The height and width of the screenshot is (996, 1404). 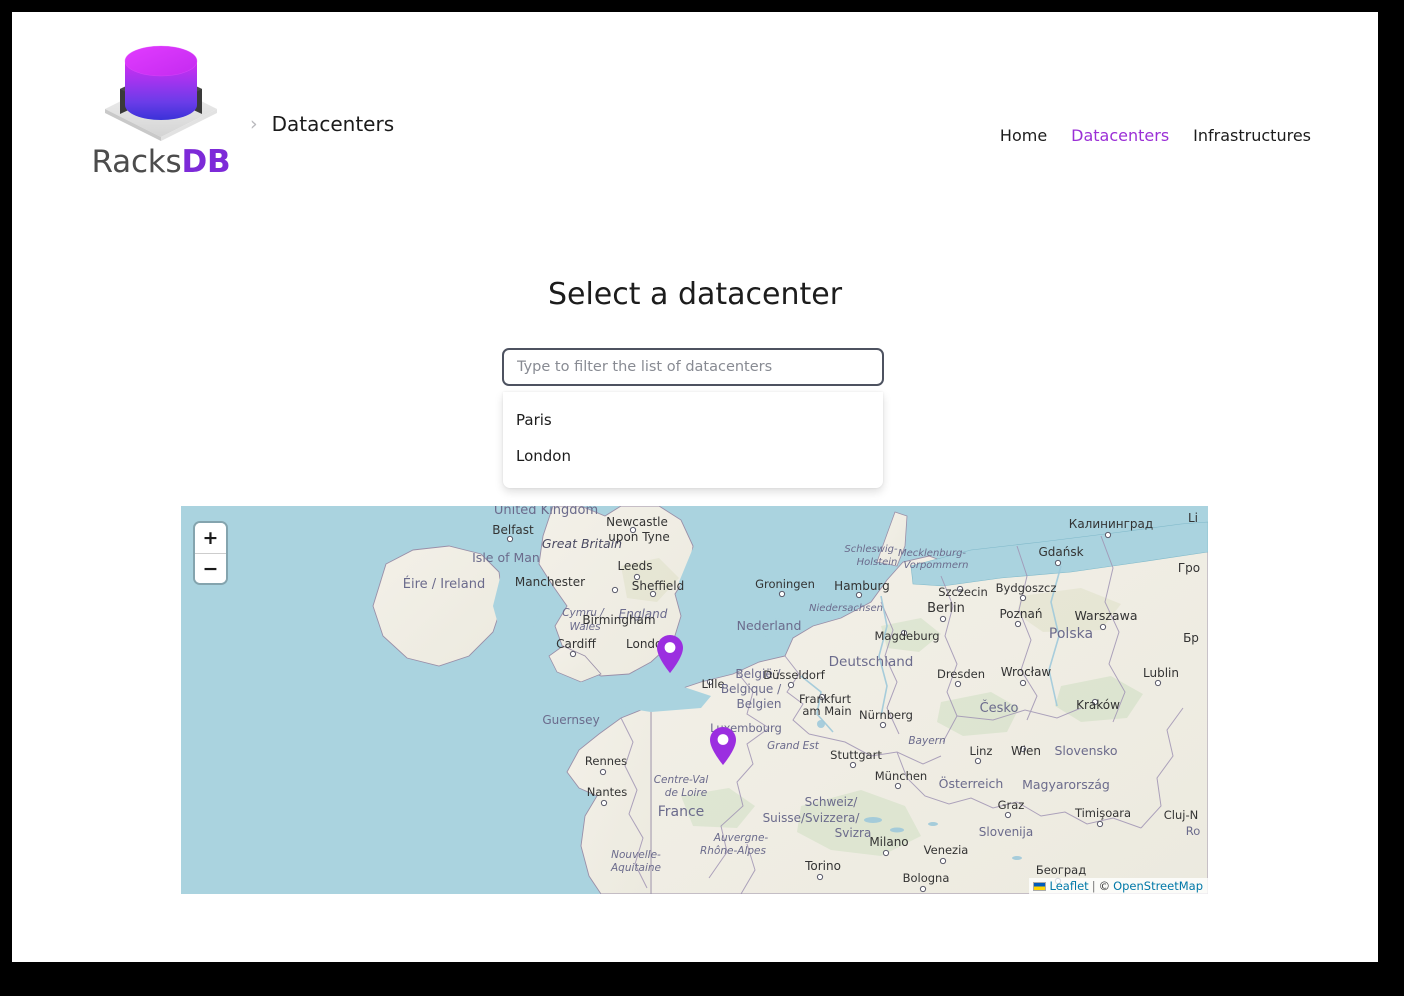 What do you see at coordinates (1023, 135) in the screenshot?
I see `nav-item-home: Home` at bounding box center [1023, 135].